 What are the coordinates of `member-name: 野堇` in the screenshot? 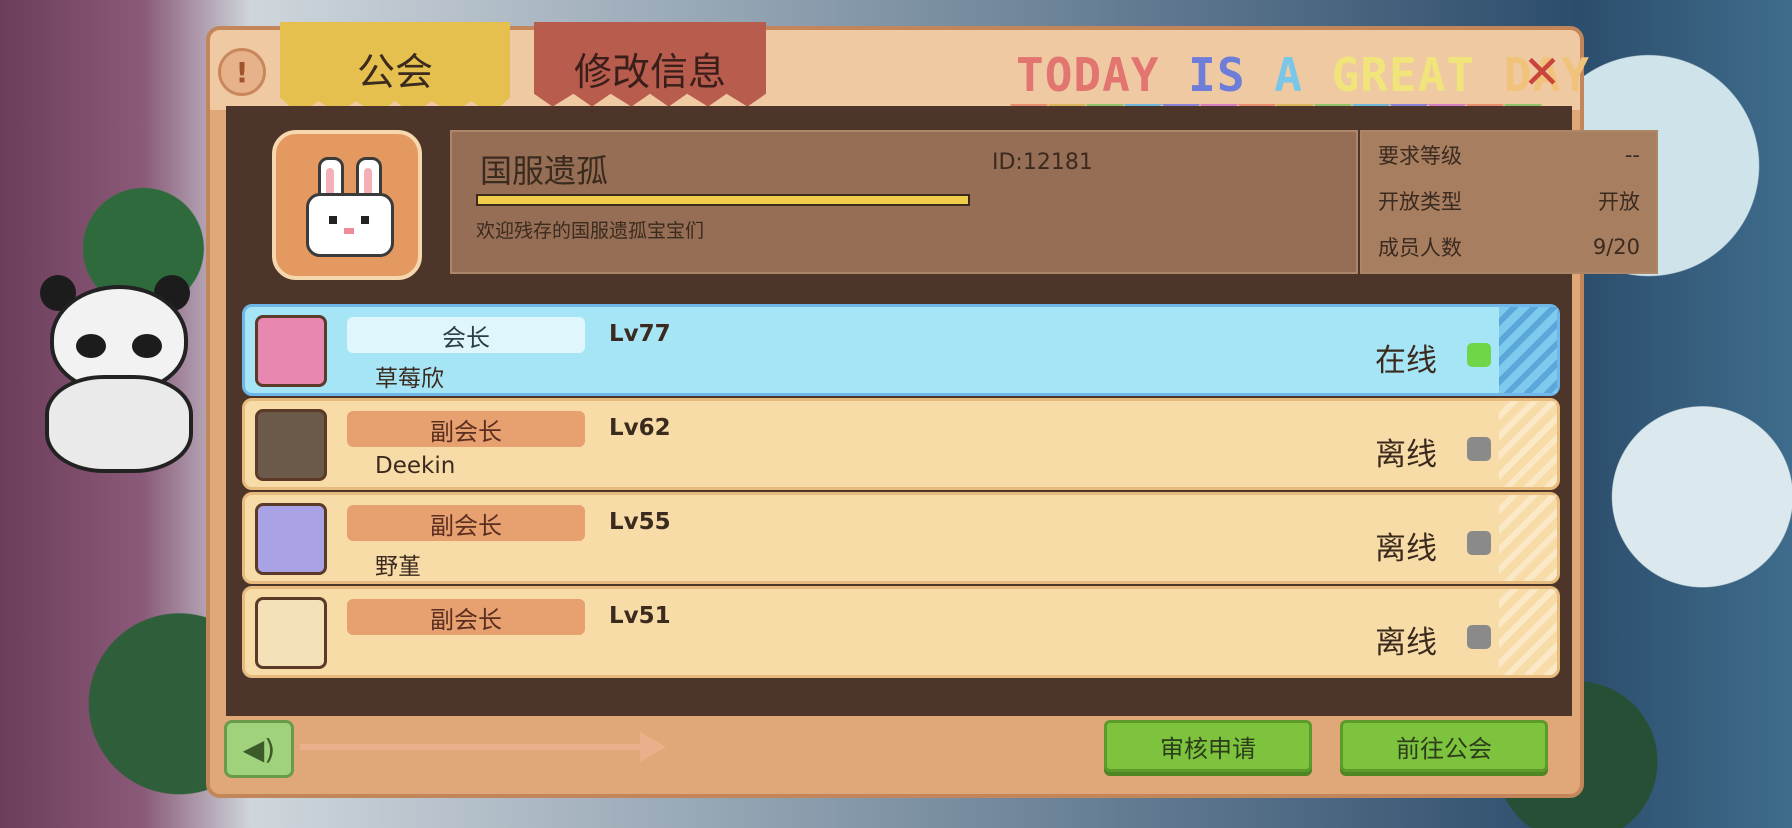 It's located at (398, 567).